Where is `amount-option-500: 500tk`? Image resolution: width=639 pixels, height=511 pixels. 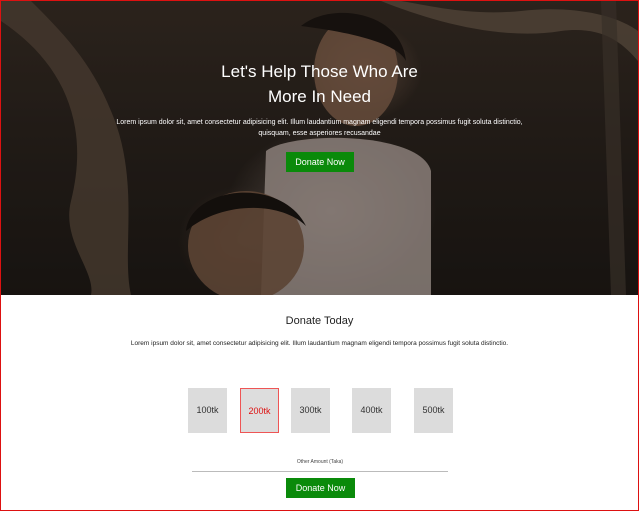
amount-option-500: 500tk is located at coordinates (433, 410).